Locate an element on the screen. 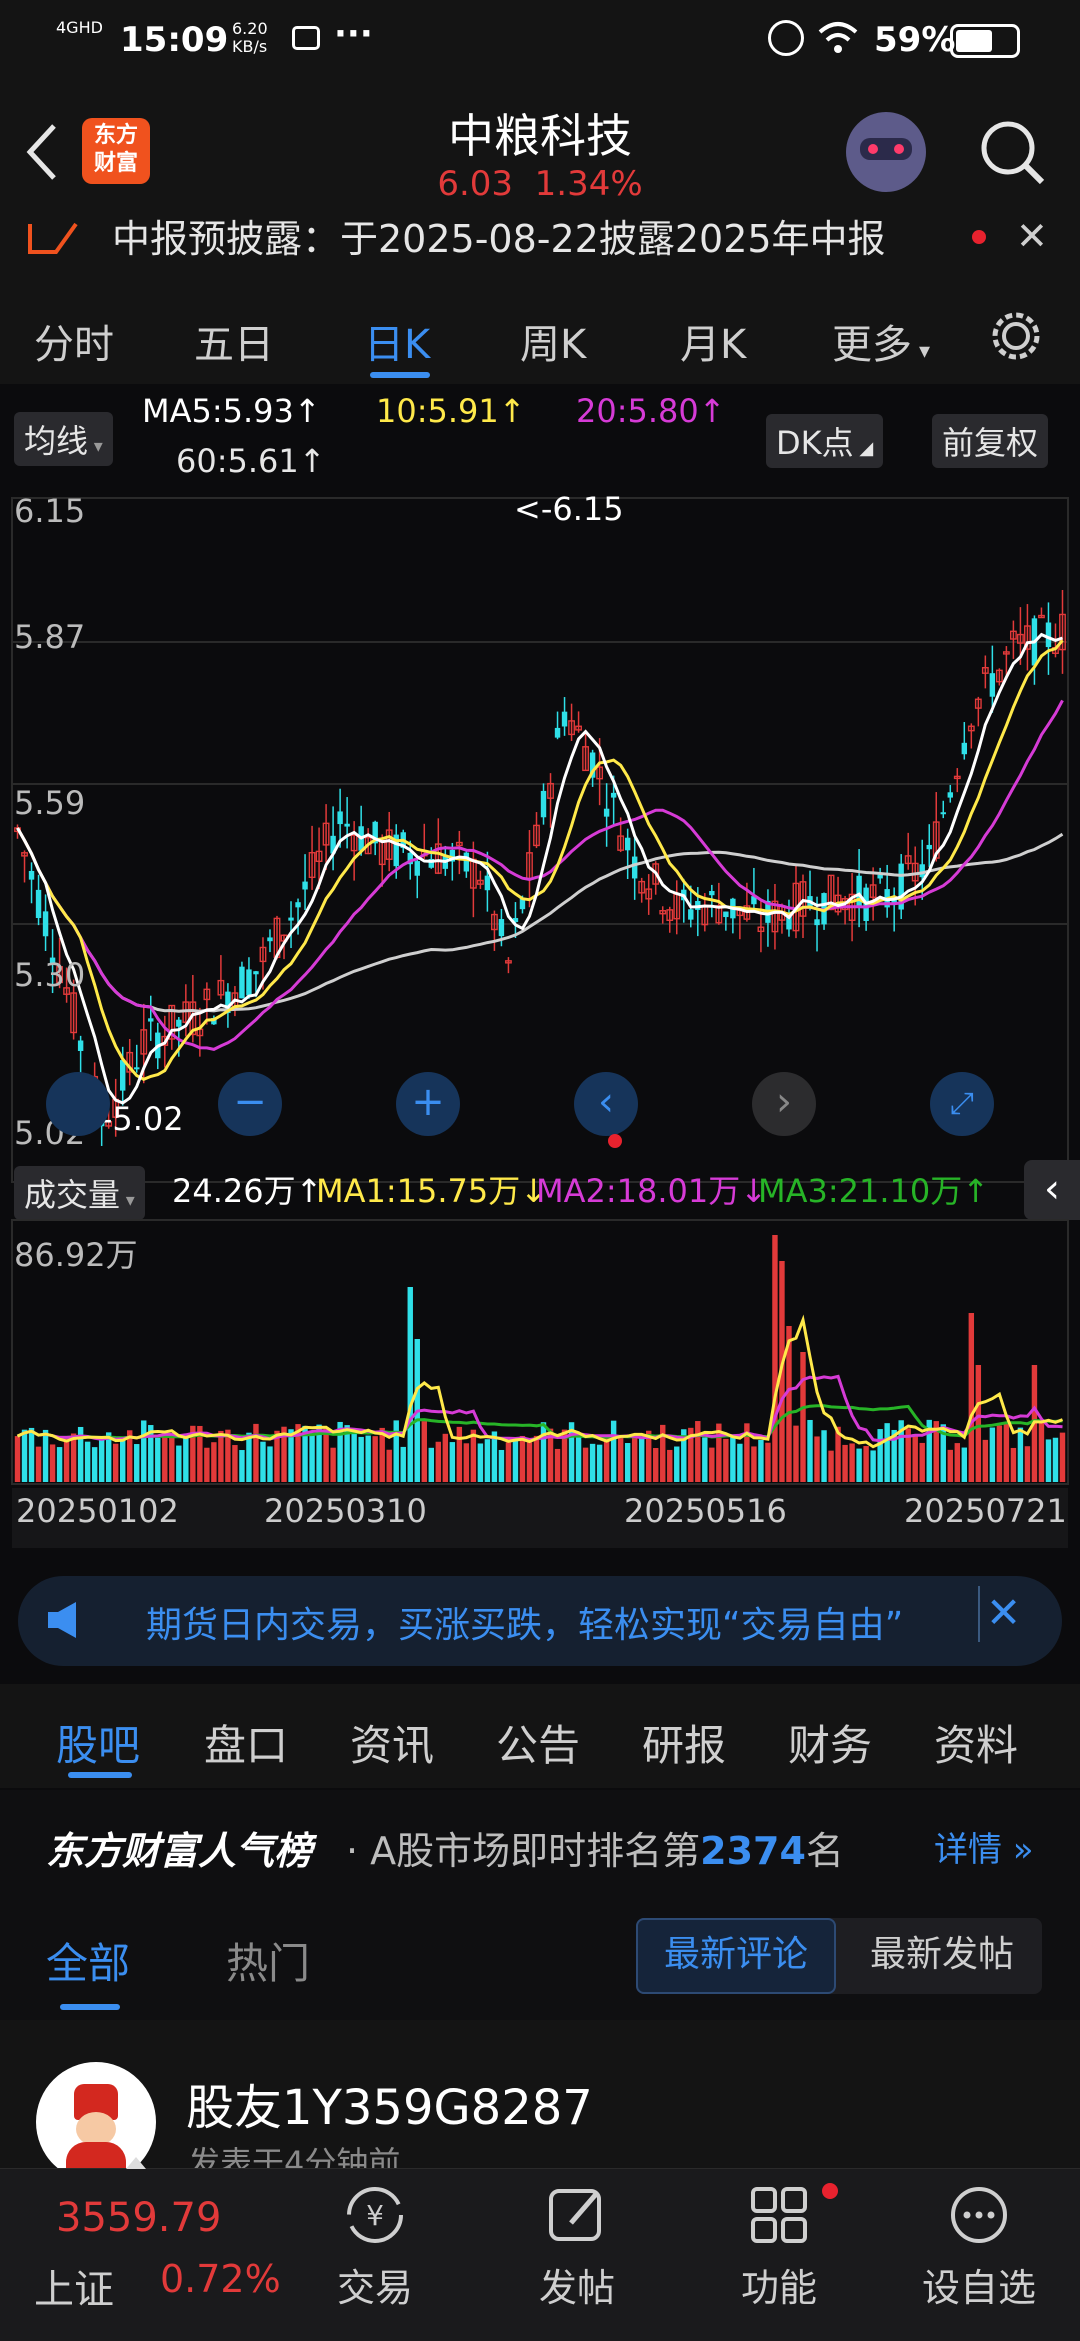 This screenshot has height=2341, width=1080. zoom-in-button: + is located at coordinates (428, 1104).